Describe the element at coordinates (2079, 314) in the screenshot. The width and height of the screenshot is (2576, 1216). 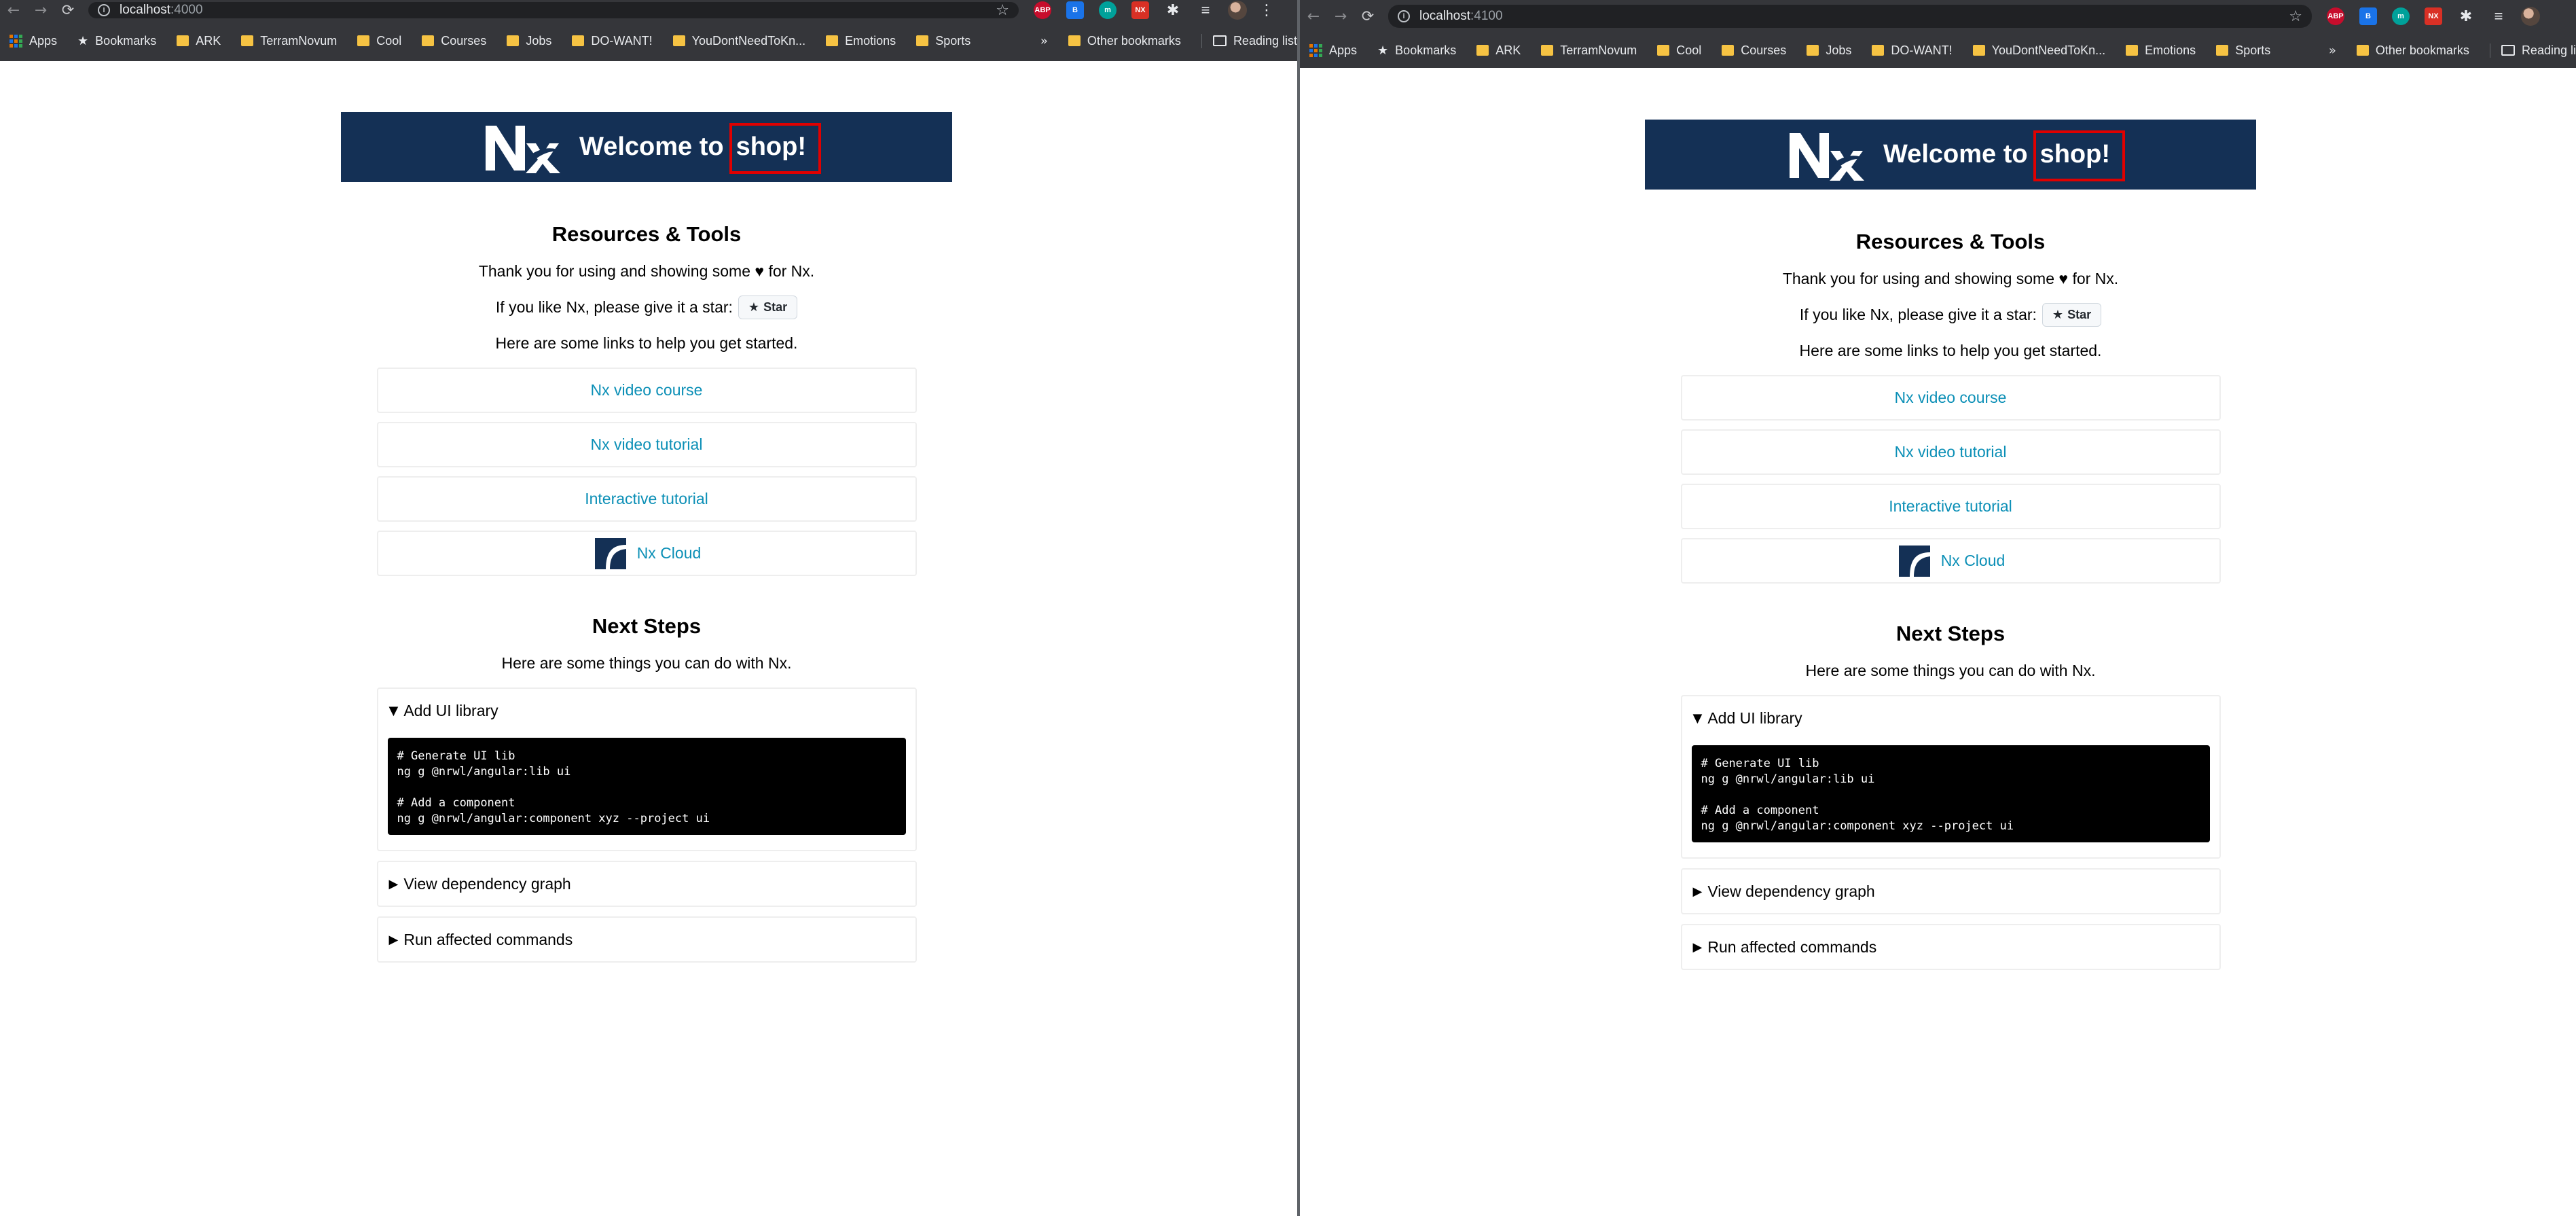
I see `star-button-label: Star` at that location.